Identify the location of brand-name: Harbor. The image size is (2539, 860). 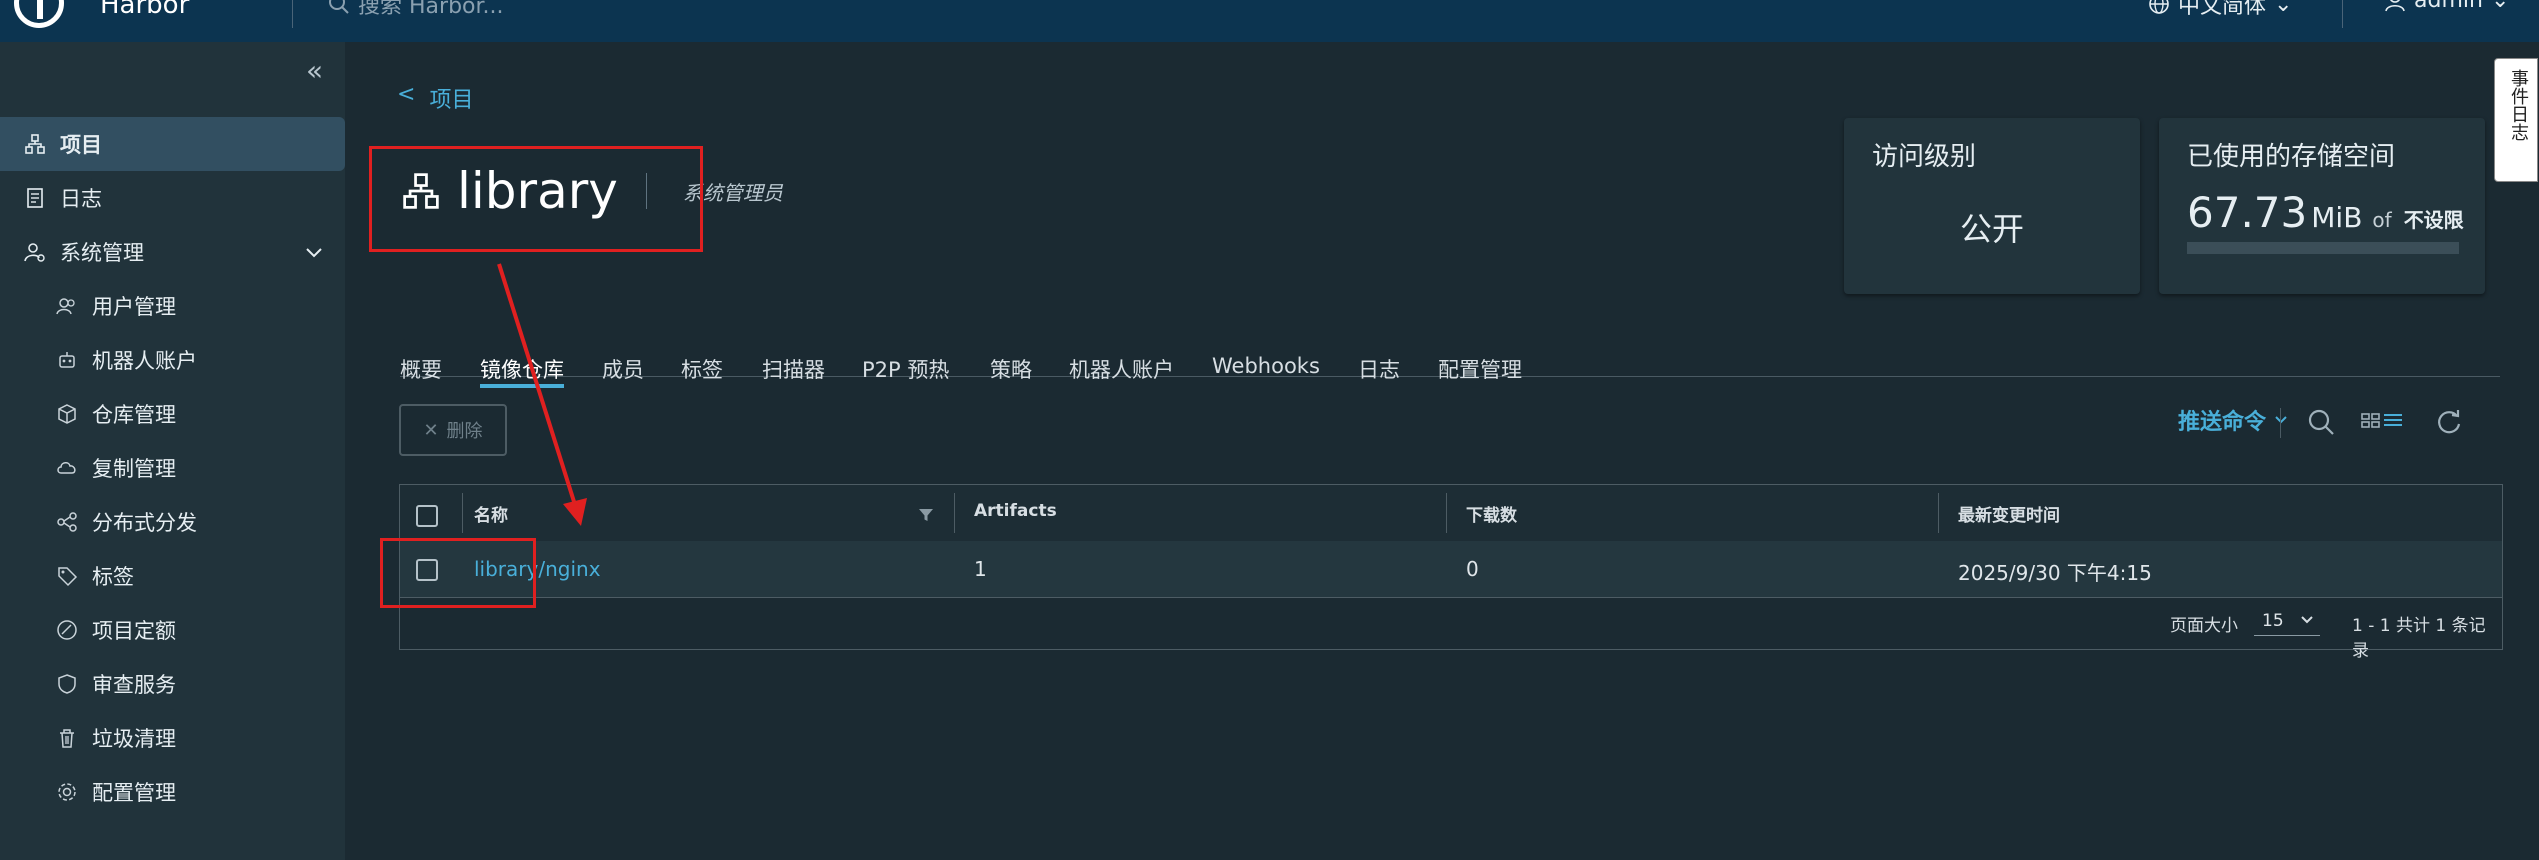
(144, 10).